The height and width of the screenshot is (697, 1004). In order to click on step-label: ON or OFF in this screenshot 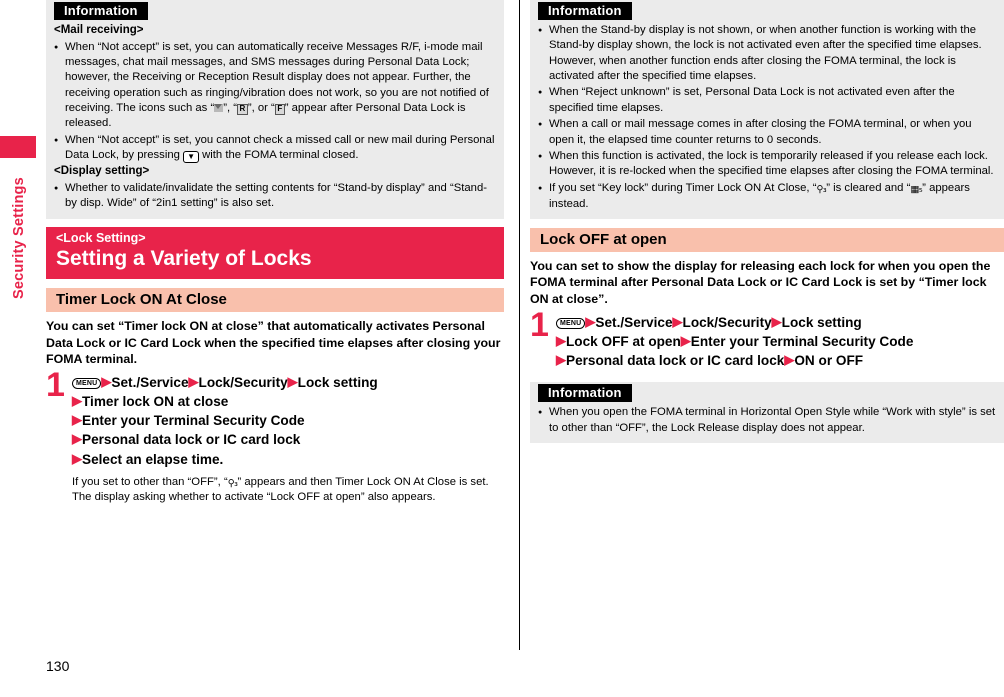, I will do `click(829, 361)`.